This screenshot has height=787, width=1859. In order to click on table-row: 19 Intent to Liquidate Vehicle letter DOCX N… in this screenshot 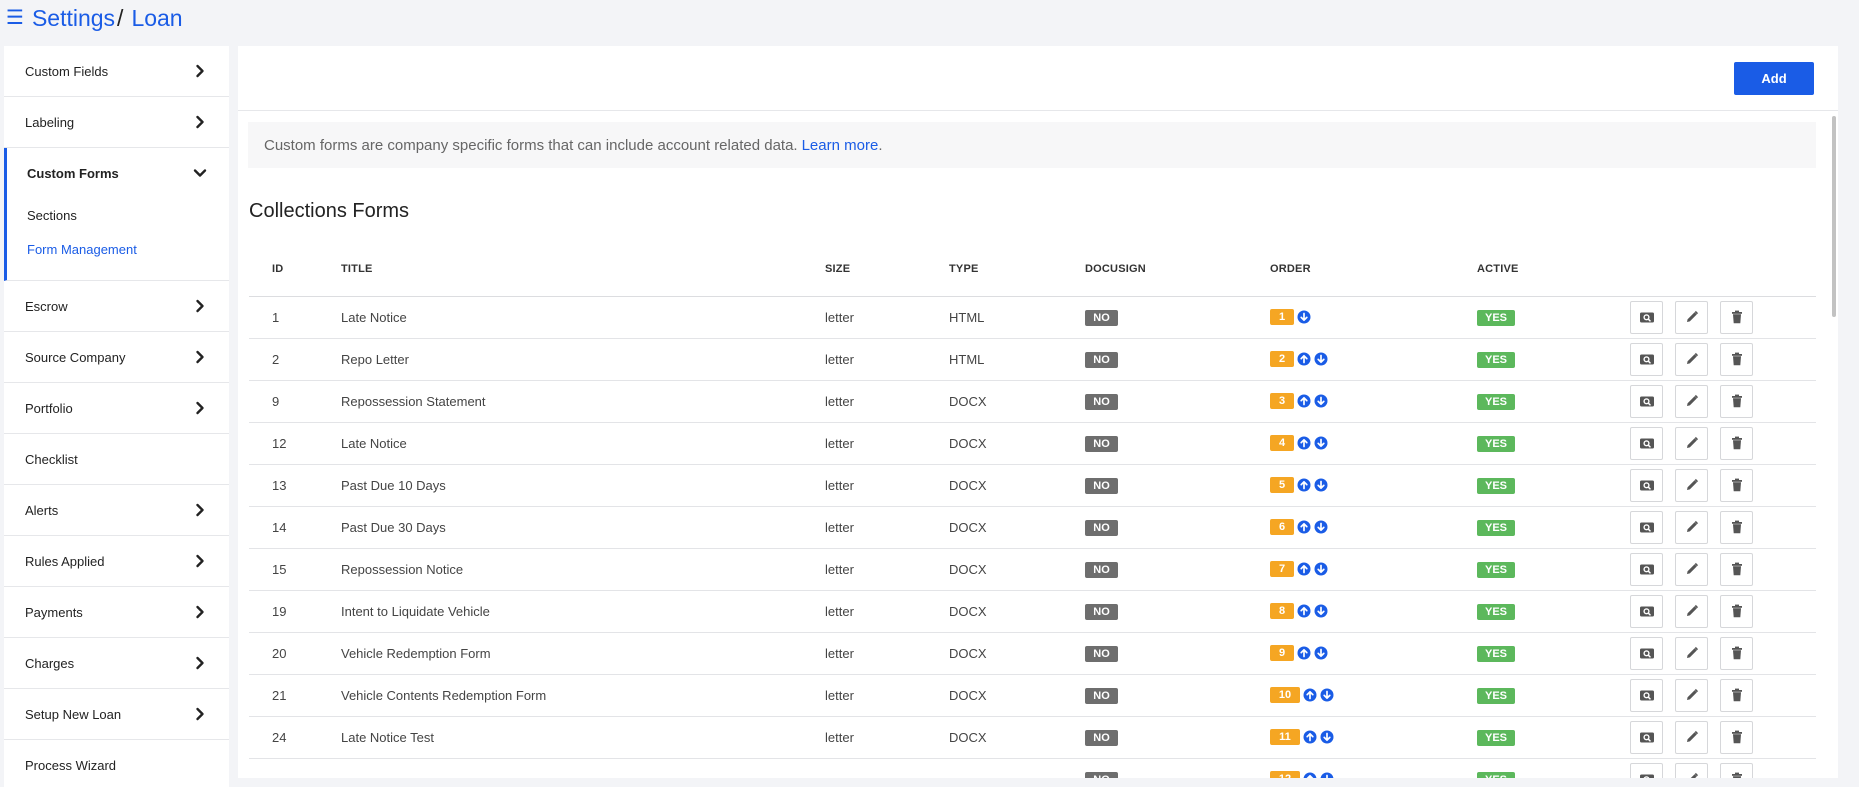, I will do `click(1032, 611)`.